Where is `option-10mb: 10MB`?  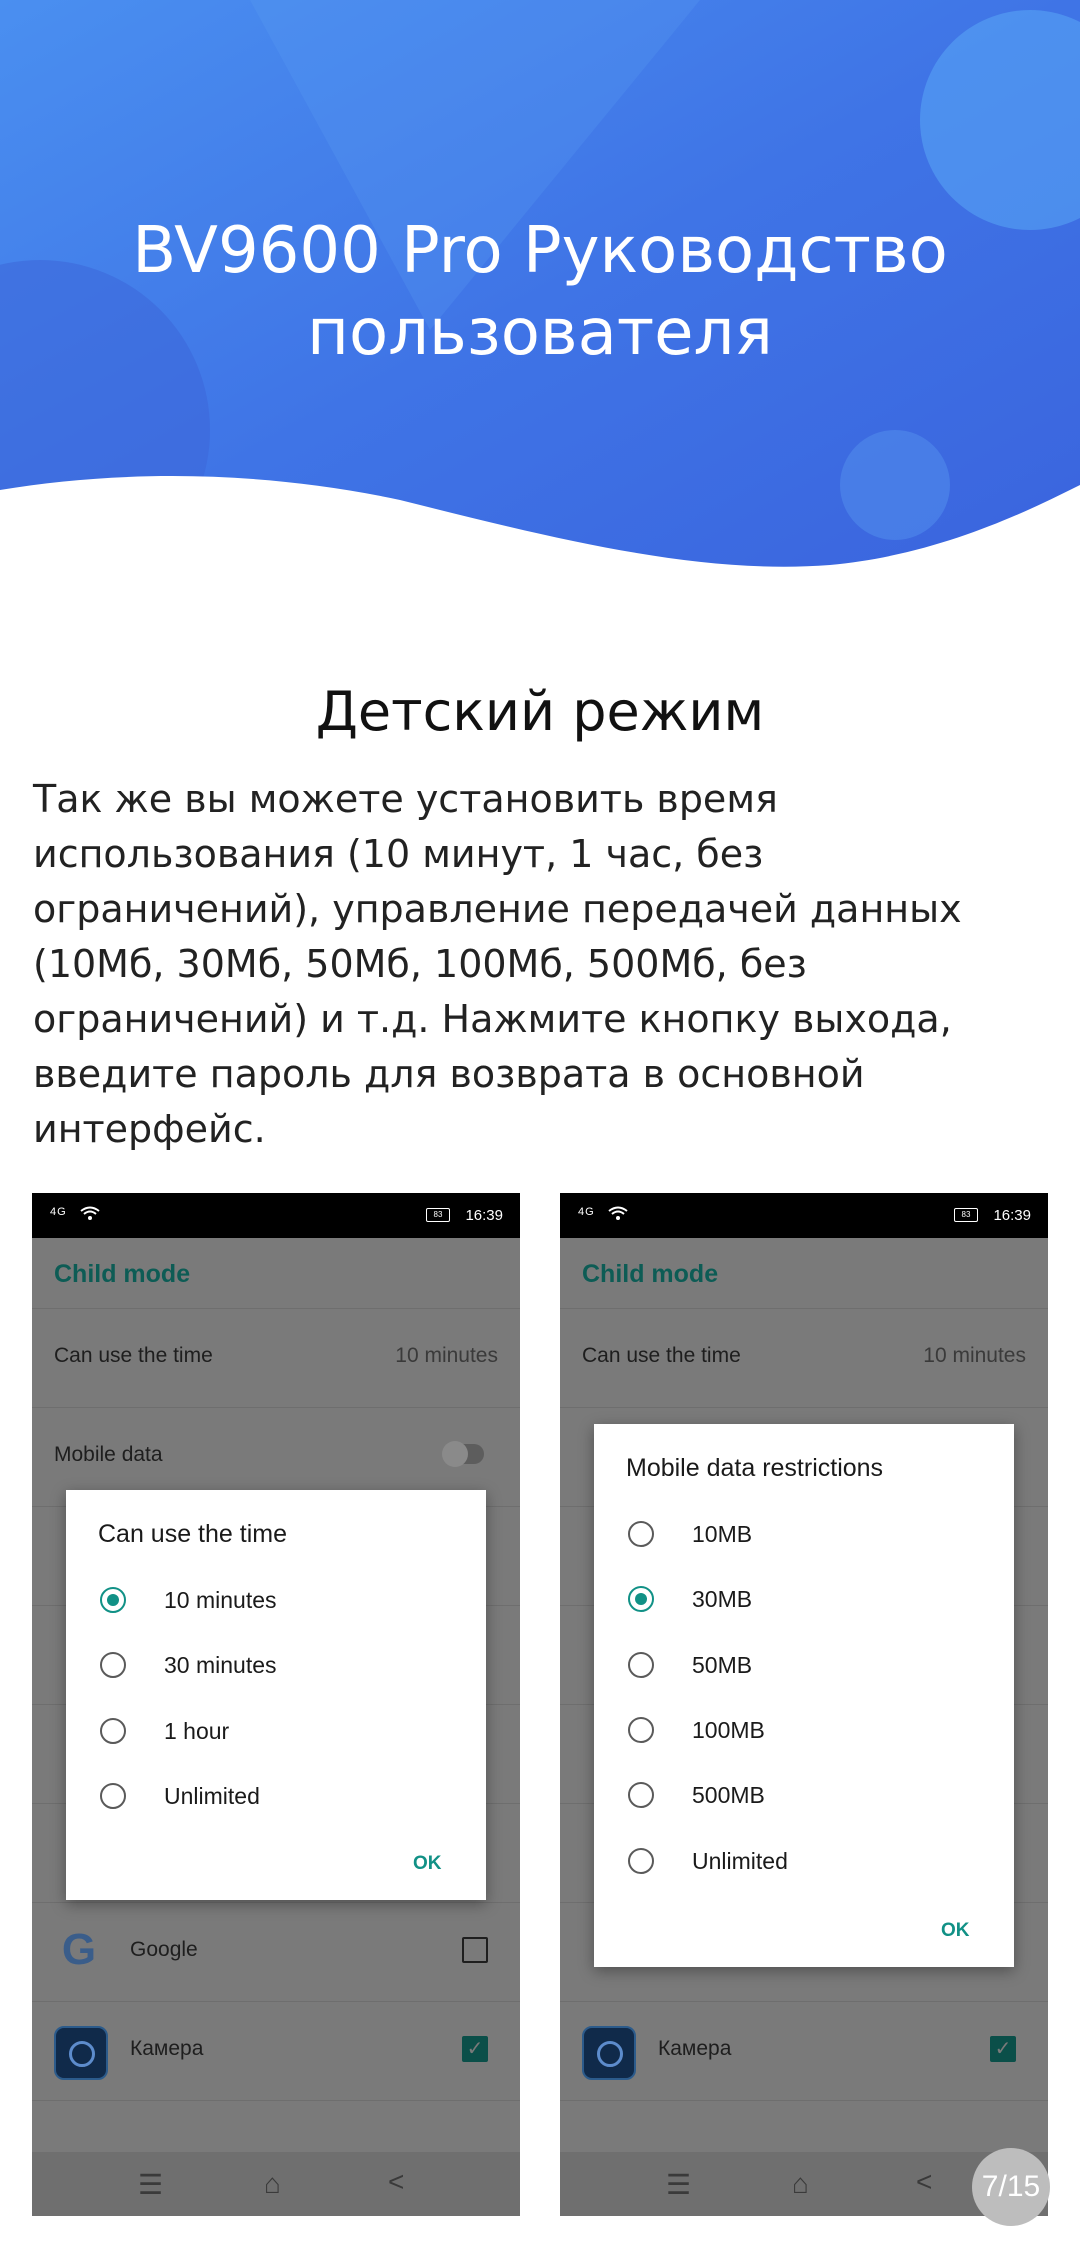 option-10mb: 10MB is located at coordinates (804, 1534).